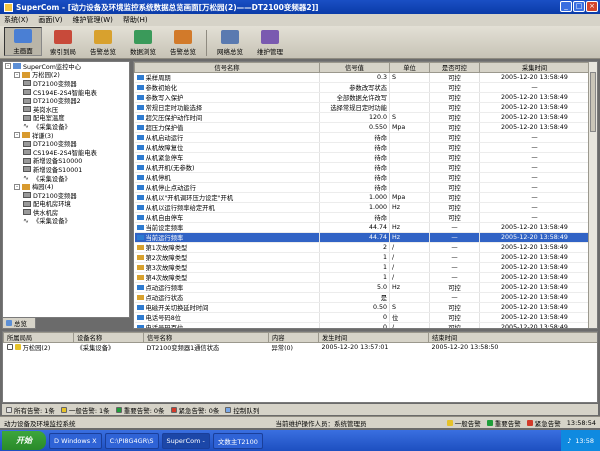 This screenshot has height=451, width=600. Describe the element at coordinates (16, 20) in the screenshot. I see `menu-system: 系统(X)` at that location.